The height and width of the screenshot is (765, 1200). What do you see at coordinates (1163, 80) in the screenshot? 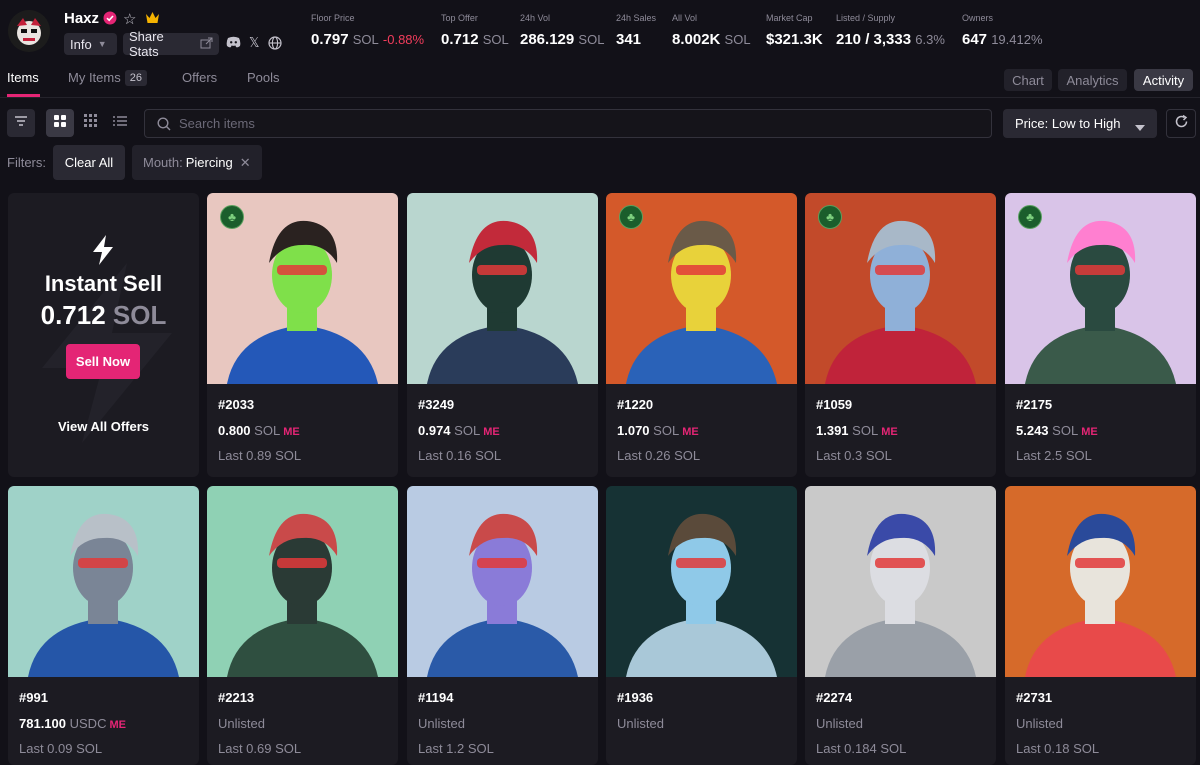
I see `tab-activity: Activity` at bounding box center [1163, 80].